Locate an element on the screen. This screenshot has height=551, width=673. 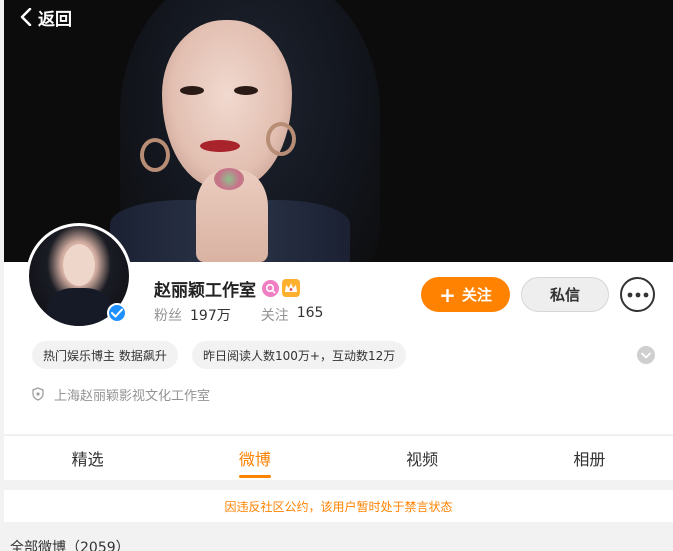
all-posts-label: 全部微博（2059） is located at coordinates (70, 545).